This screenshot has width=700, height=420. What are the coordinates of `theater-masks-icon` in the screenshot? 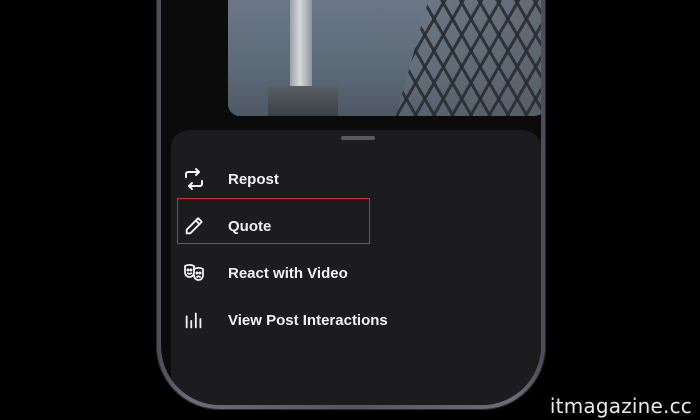 It's located at (194, 273).